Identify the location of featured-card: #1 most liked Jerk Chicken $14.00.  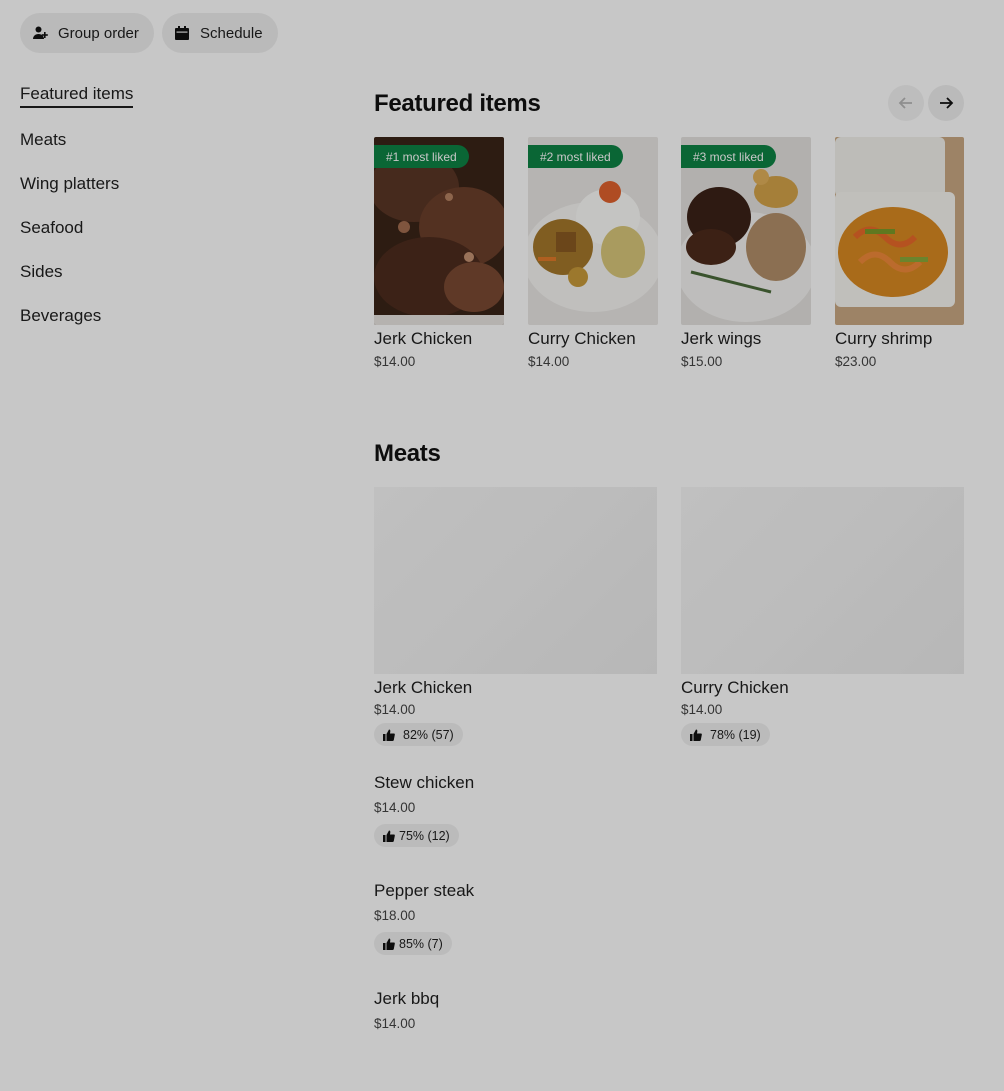
(439, 253).